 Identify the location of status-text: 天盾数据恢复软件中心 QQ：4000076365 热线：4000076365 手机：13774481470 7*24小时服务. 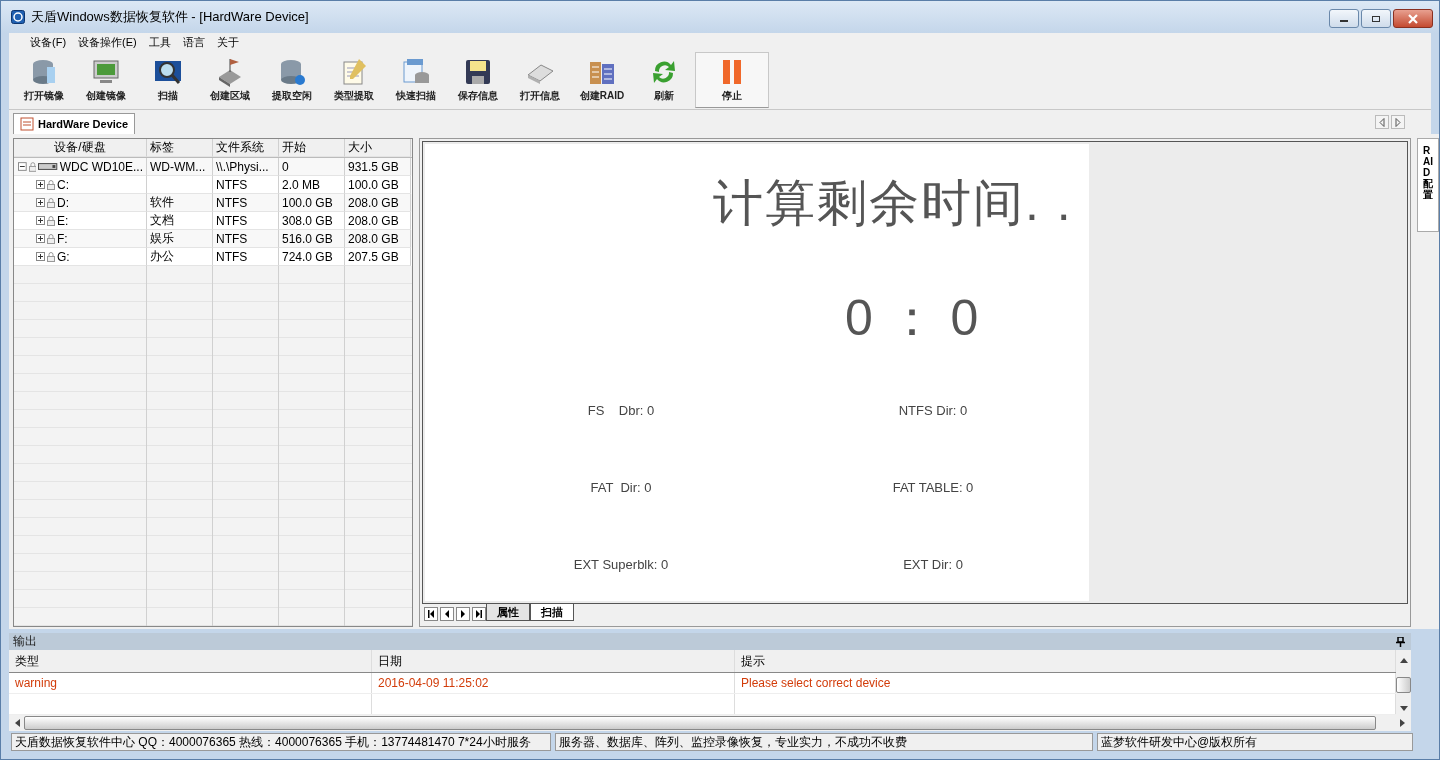
(281, 742).